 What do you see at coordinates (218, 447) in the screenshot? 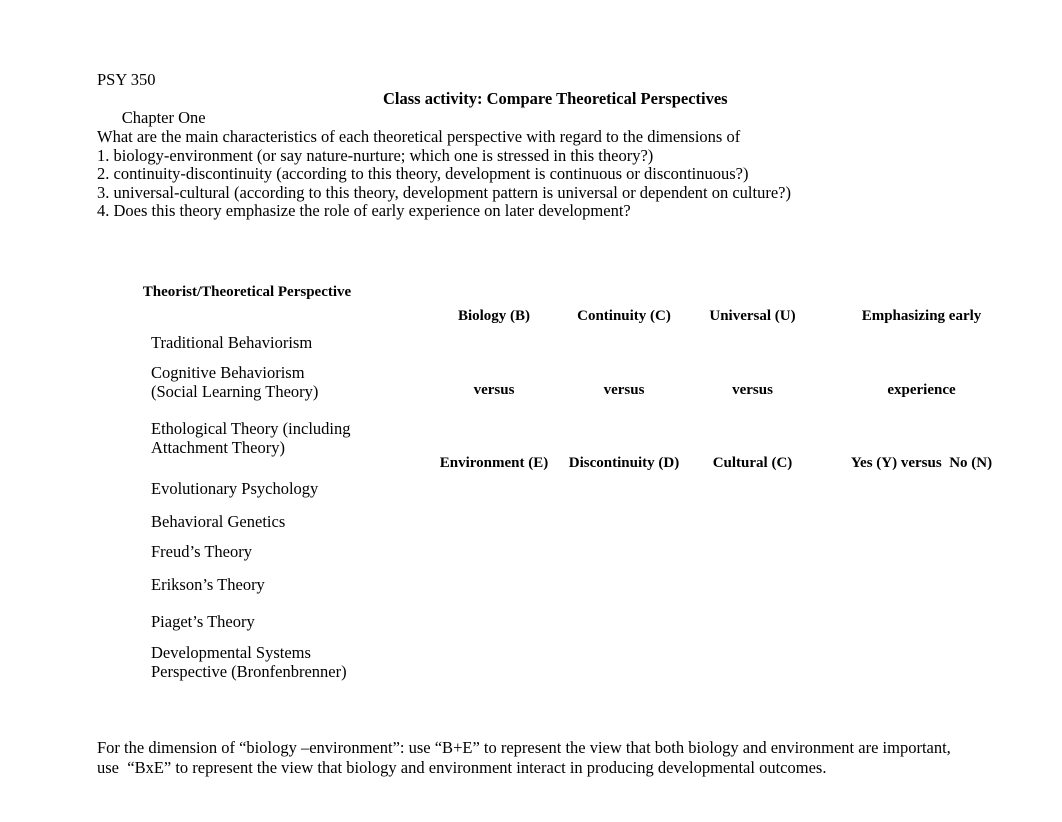
I see `theorist-name-continued: Attachment Theory)` at bounding box center [218, 447].